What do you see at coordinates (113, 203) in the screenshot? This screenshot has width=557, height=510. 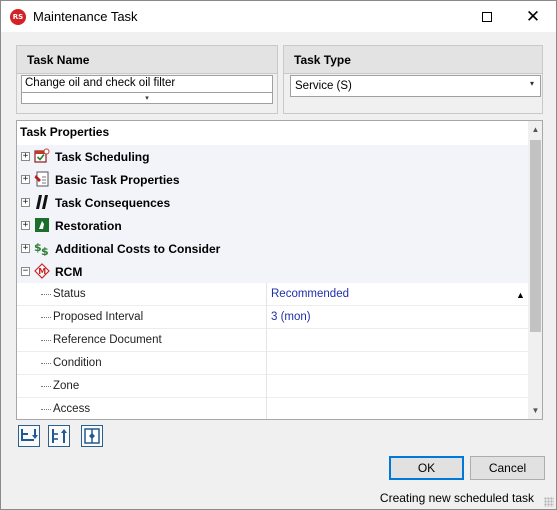 I see `category-label: Task Consequences` at bounding box center [113, 203].